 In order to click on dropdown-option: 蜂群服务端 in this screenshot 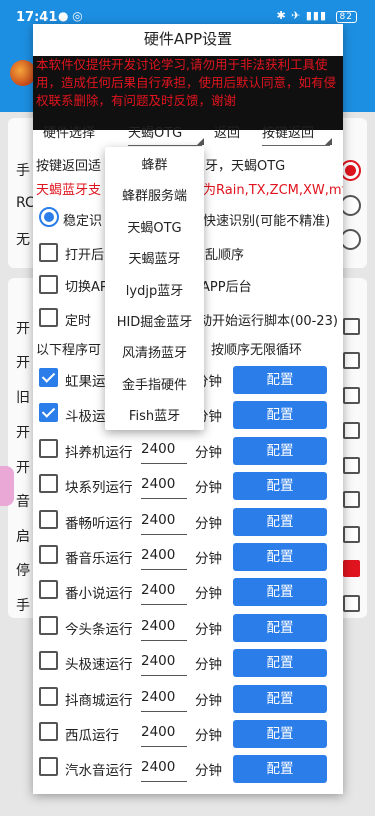, I will do `click(154, 196)`.